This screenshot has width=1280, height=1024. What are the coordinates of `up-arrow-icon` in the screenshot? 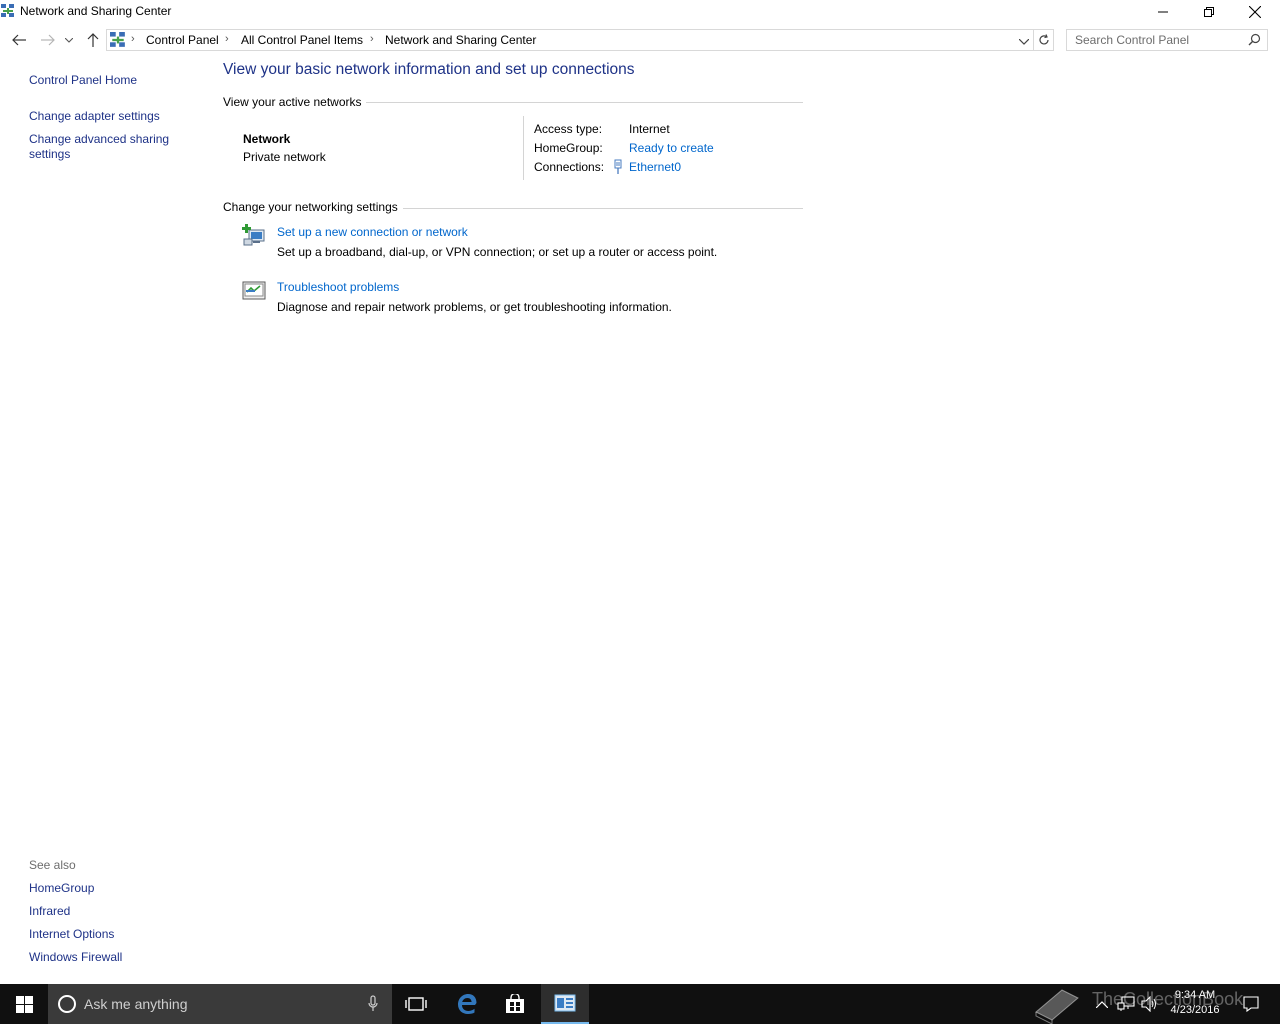 It's located at (93, 40).